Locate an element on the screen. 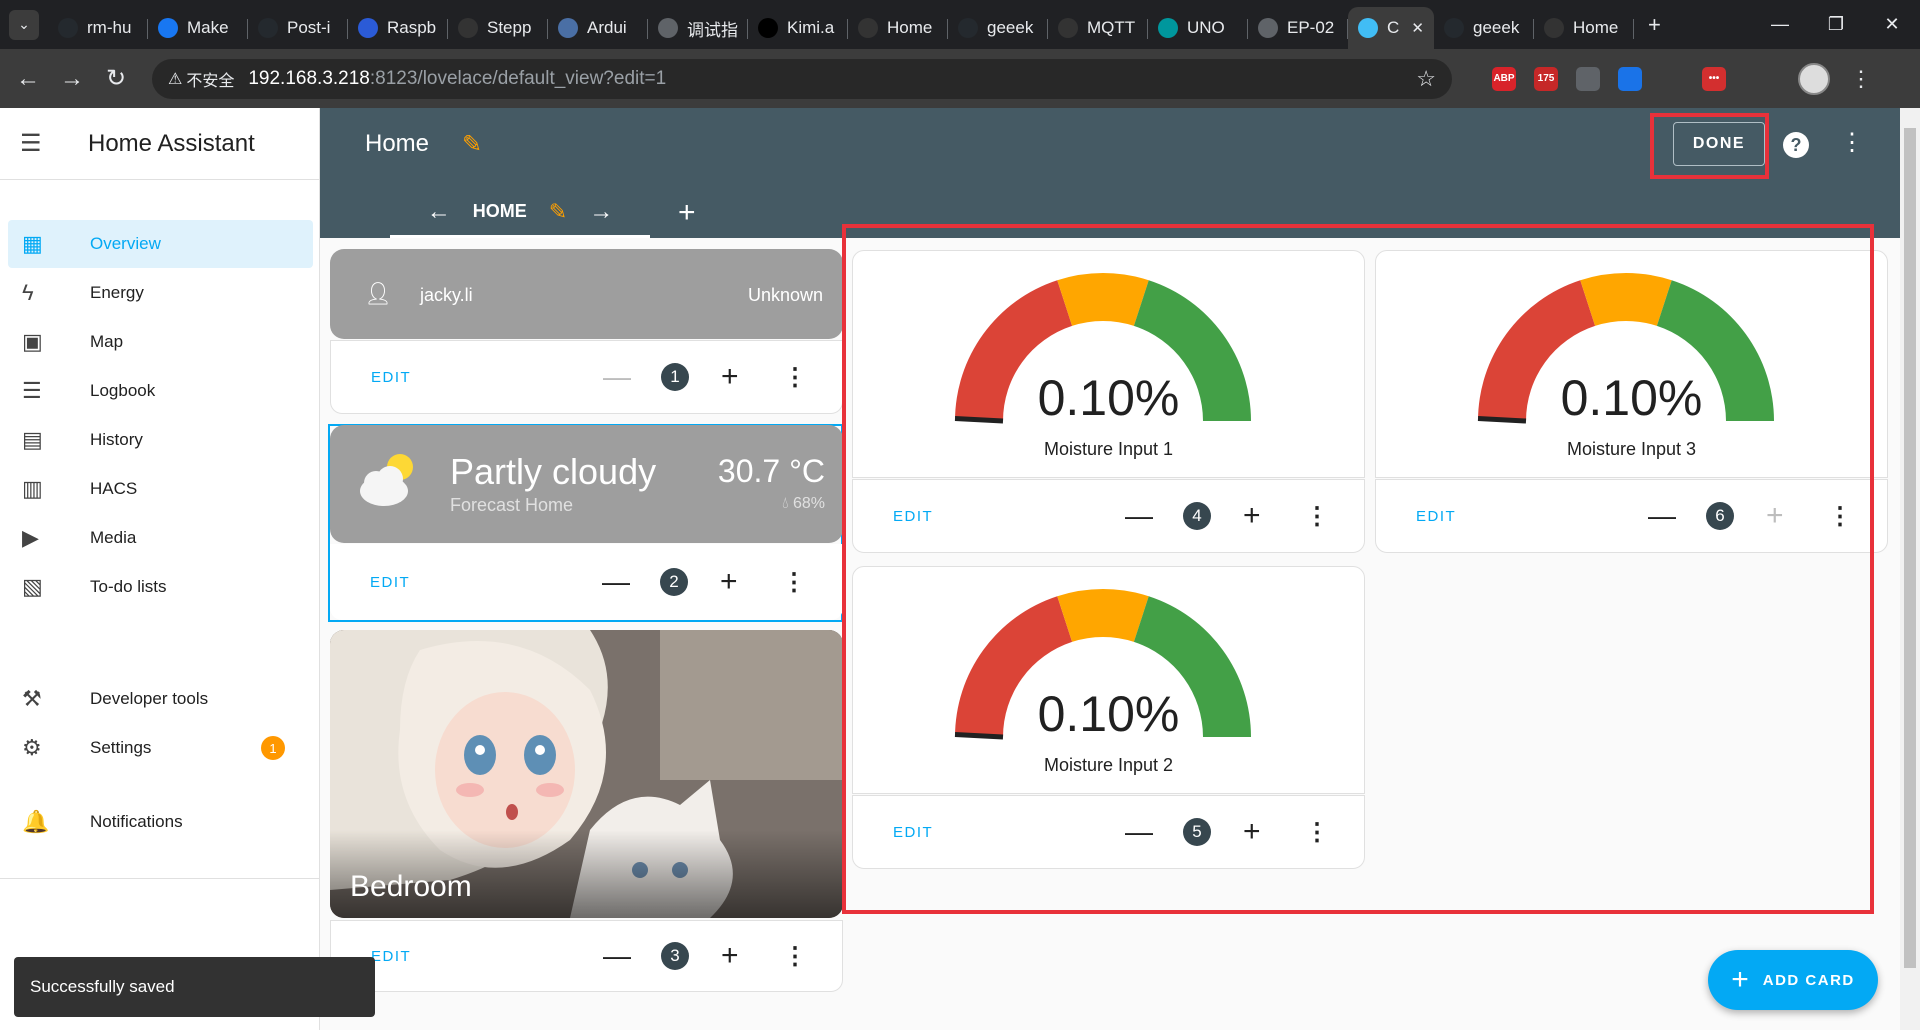  arrow-left-icon: ← is located at coordinates (28, 78).